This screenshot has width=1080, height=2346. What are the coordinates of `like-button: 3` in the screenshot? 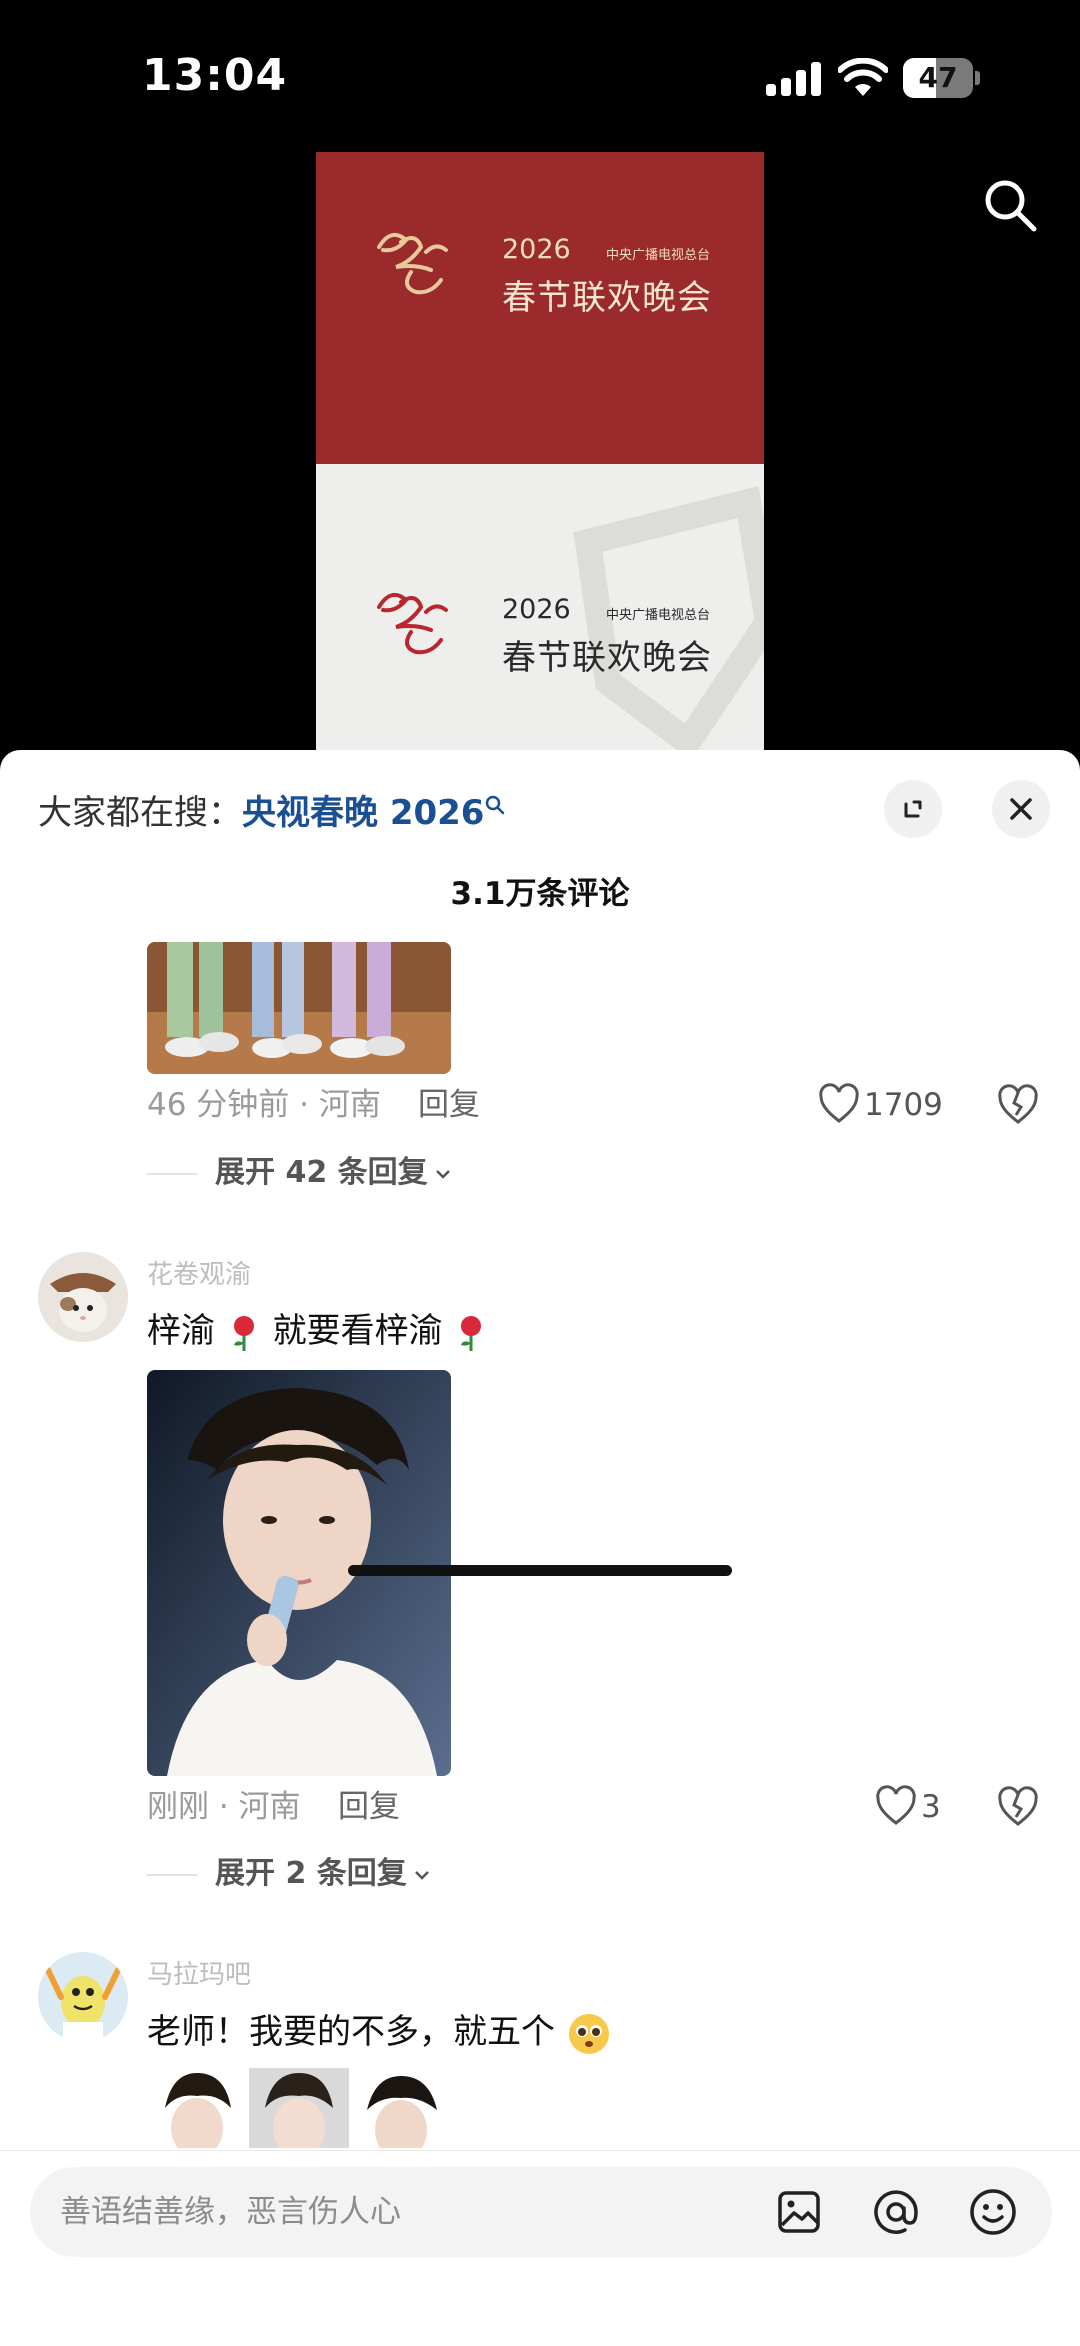 It's located at (915, 1807).